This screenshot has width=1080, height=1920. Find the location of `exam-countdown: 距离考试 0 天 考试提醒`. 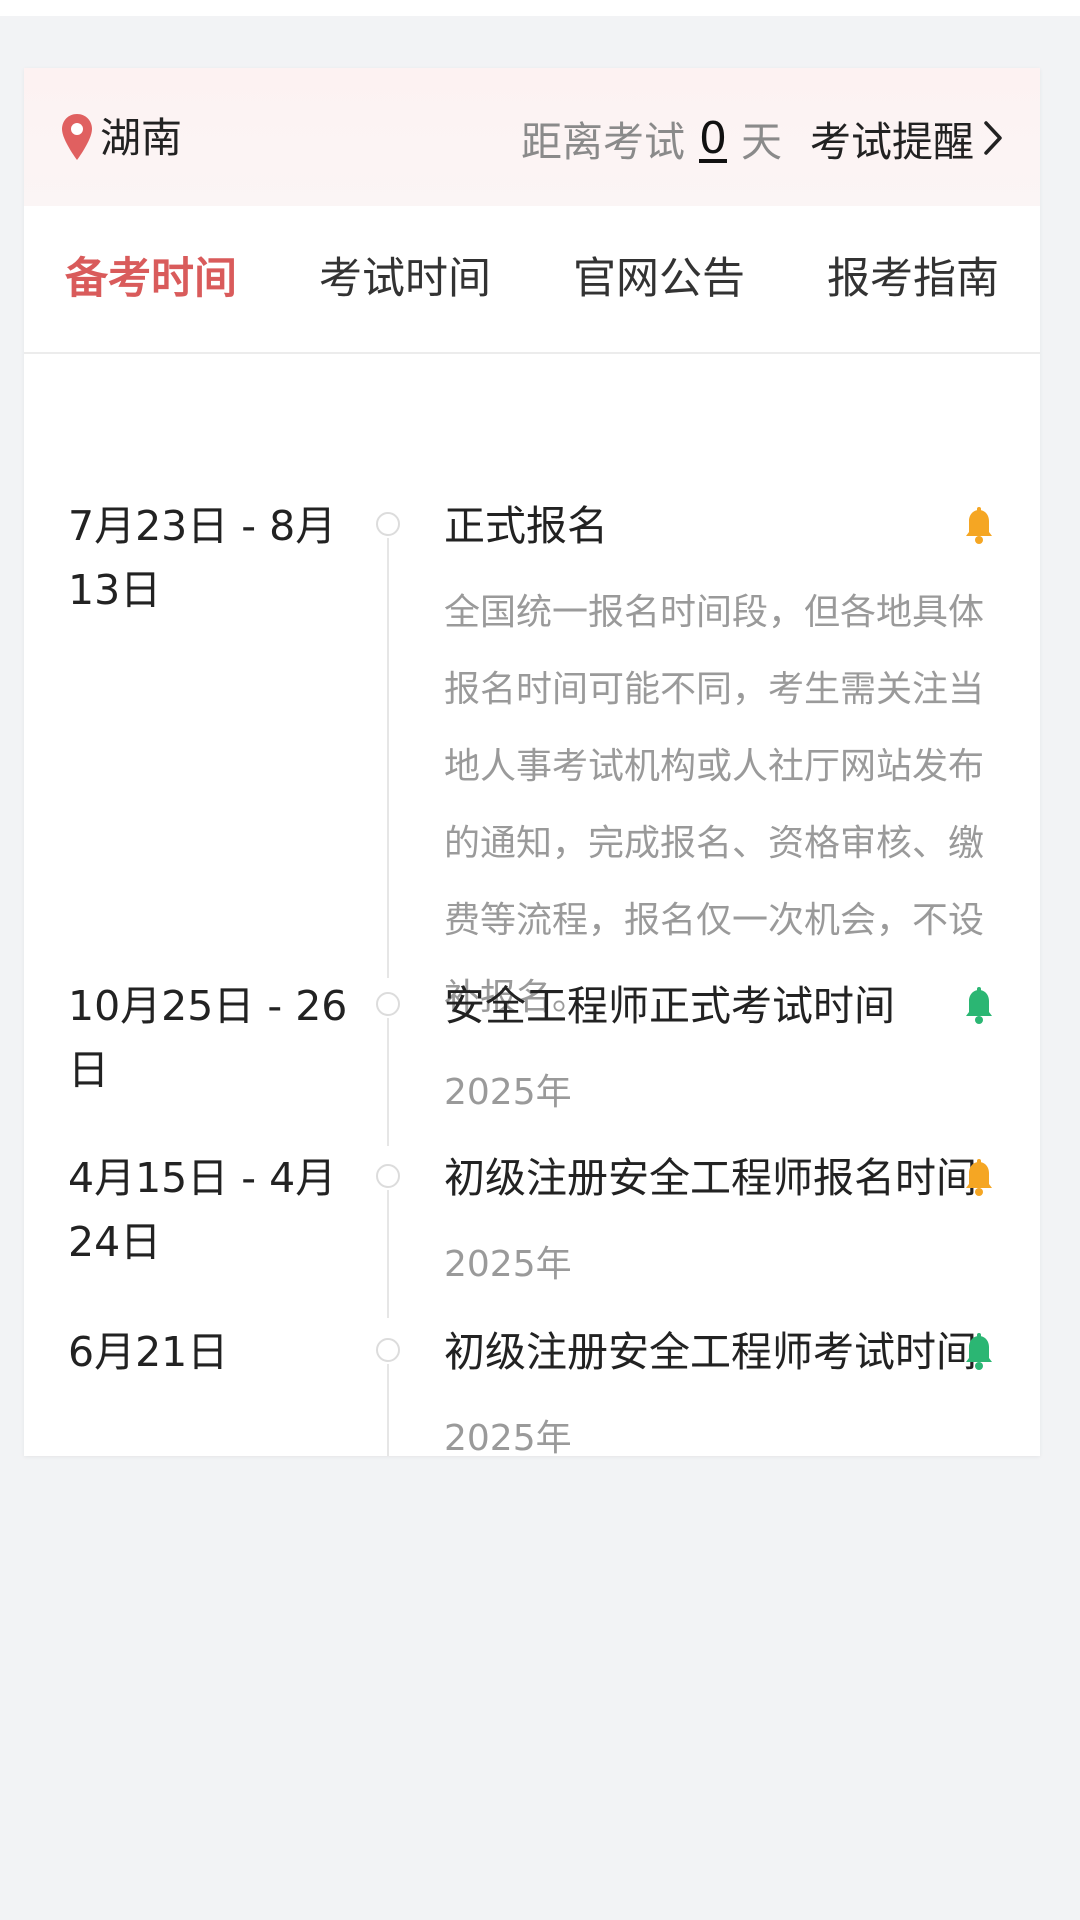

exam-countdown: 距离考试 0 天 考试提醒 is located at coordinates (762, 138).